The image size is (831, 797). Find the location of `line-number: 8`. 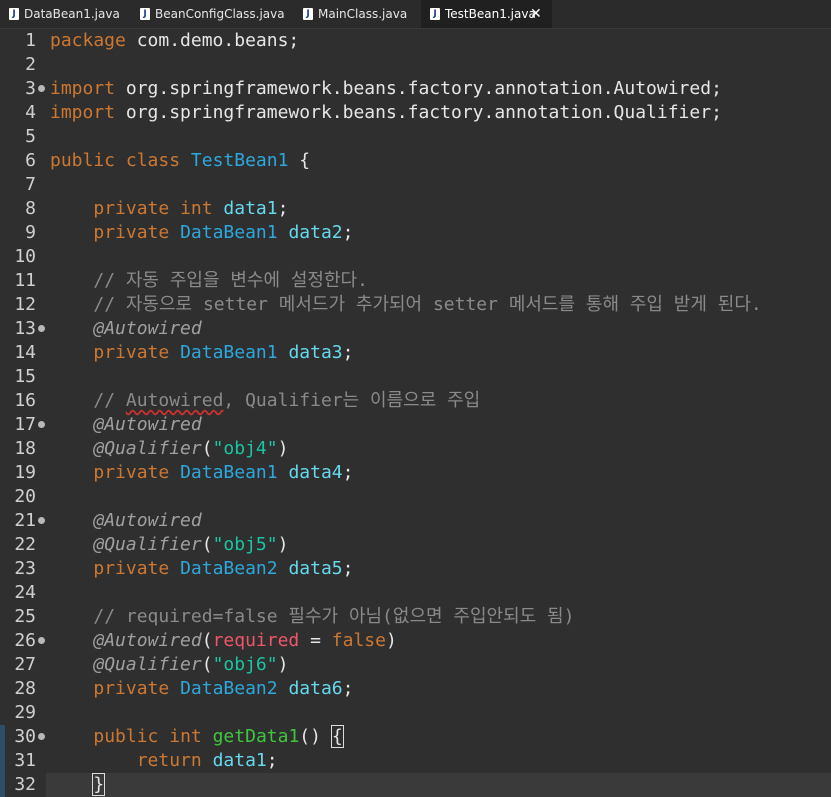

line-number: 8 is located at coordinates (30, 208).